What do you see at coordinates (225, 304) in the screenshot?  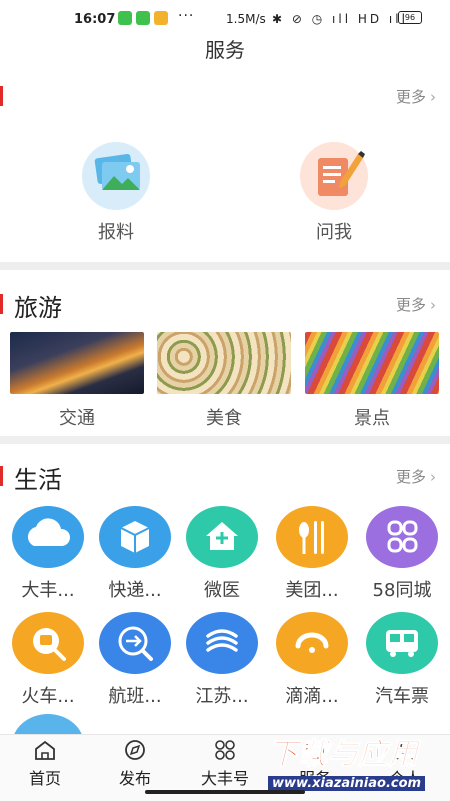 I see `travel-section-header: 旅游 更多 ›` at bounding box center [225, 304].